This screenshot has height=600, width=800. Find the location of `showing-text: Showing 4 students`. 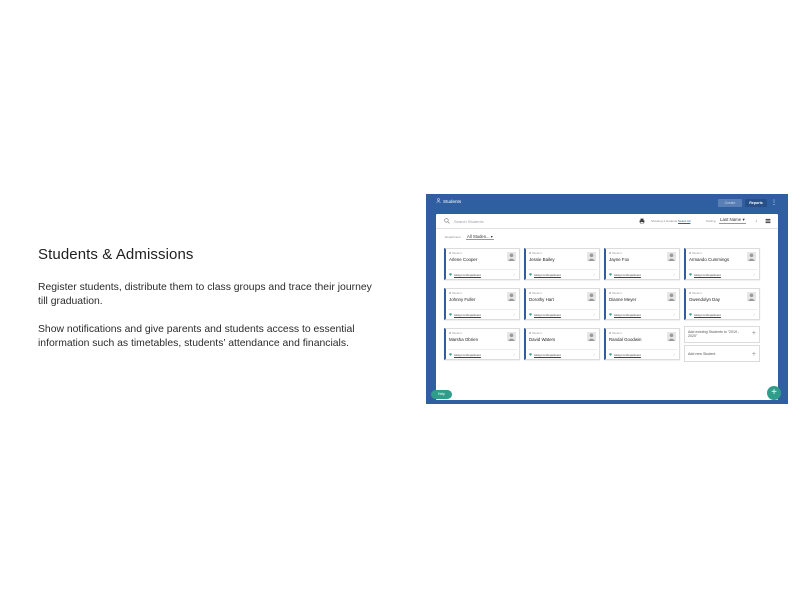

showing-text: Showing 4 students is located at coordinates (664, 221).